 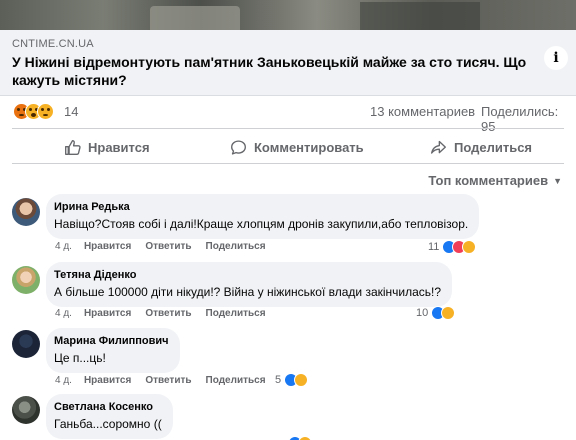 I want to click on sort-label: Топ комментариев, so click(x=488, y=180).